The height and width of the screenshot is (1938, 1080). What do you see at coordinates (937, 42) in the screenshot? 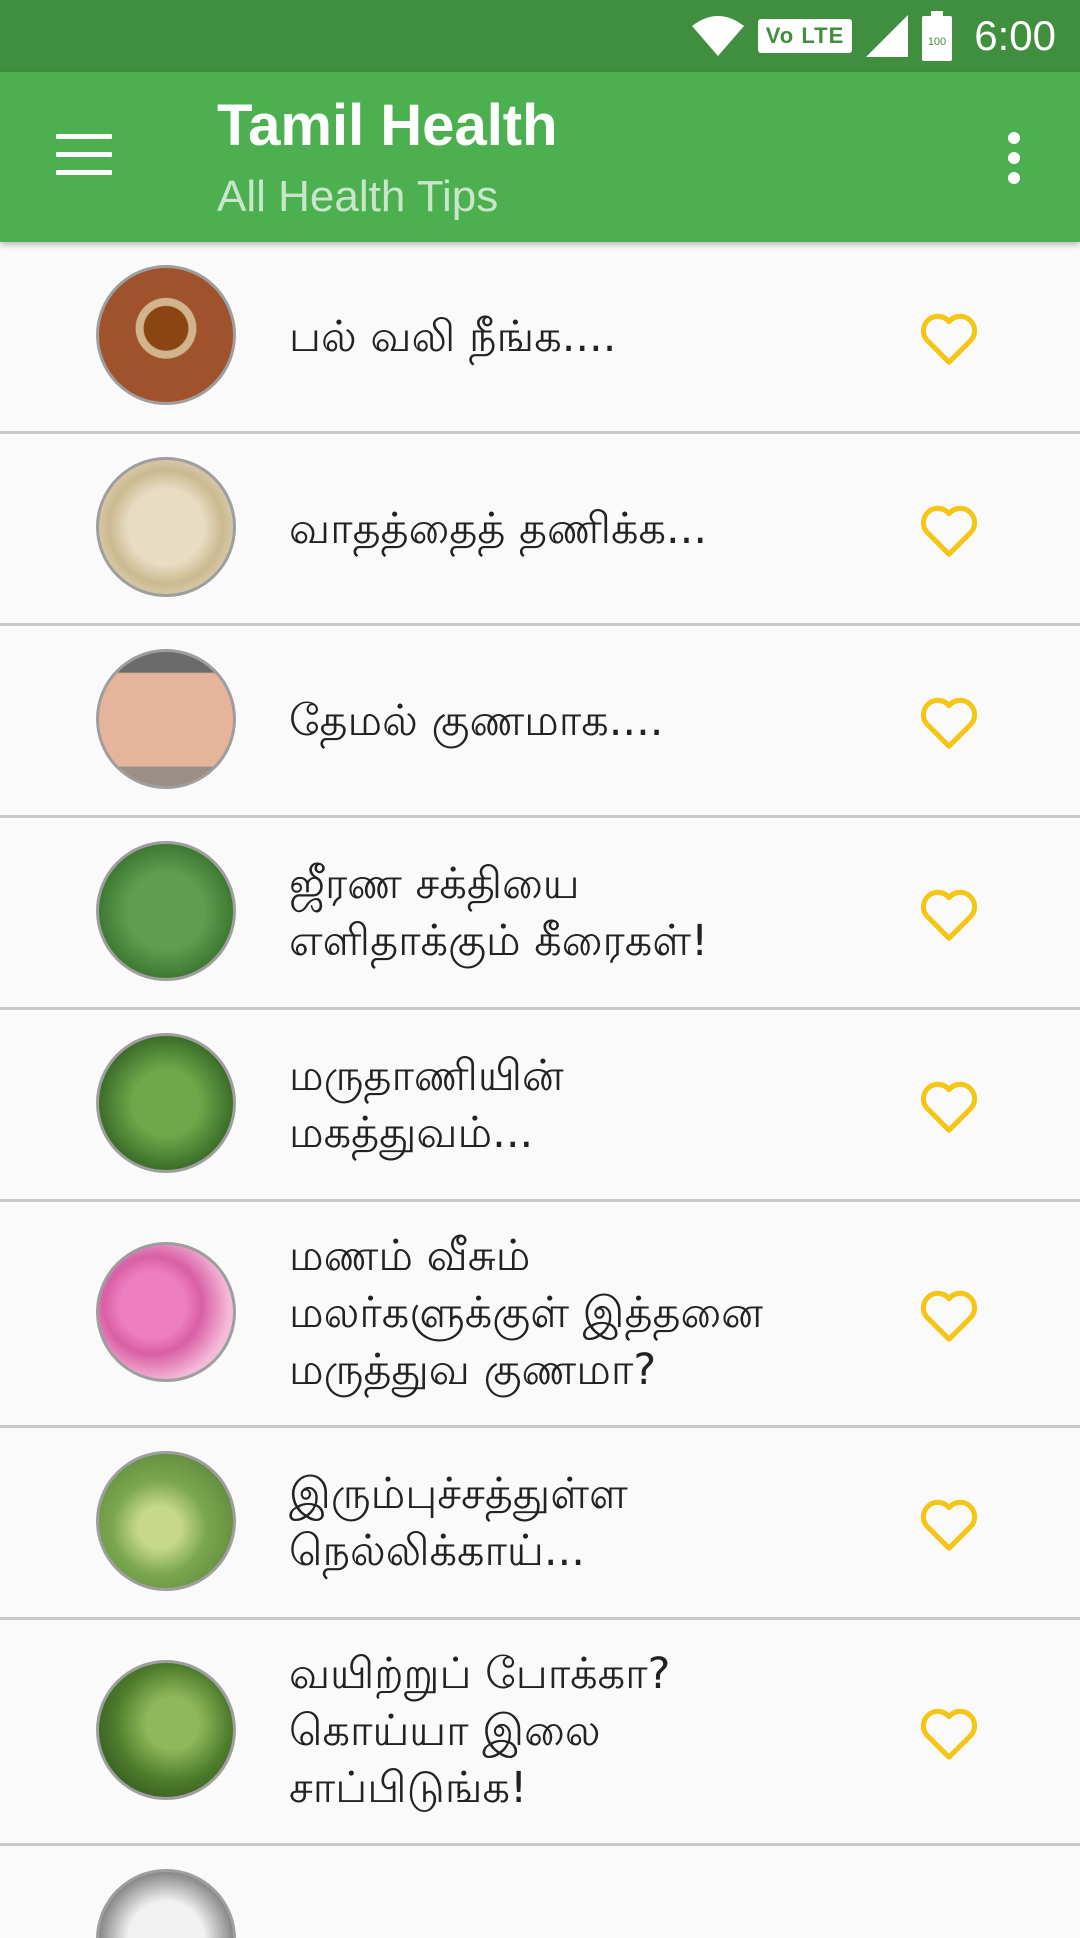
I see `battery-level-text: 100` at bounding box center [937, 42].